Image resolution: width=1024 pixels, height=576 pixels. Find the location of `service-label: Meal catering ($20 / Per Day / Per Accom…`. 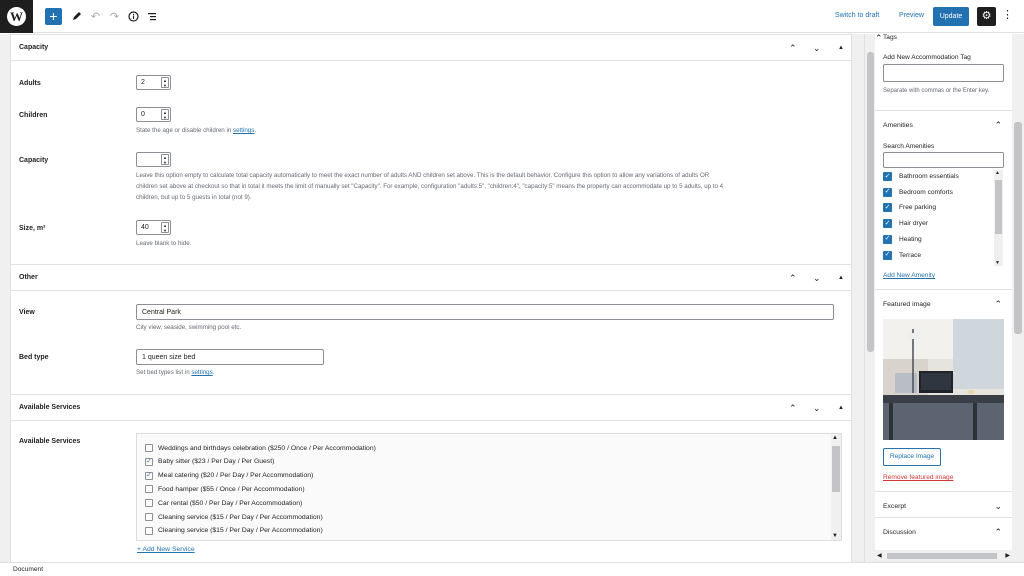

service-label: Meal catering ($20 / Per Day / Per Accom… is located at coordinates (236, 476).